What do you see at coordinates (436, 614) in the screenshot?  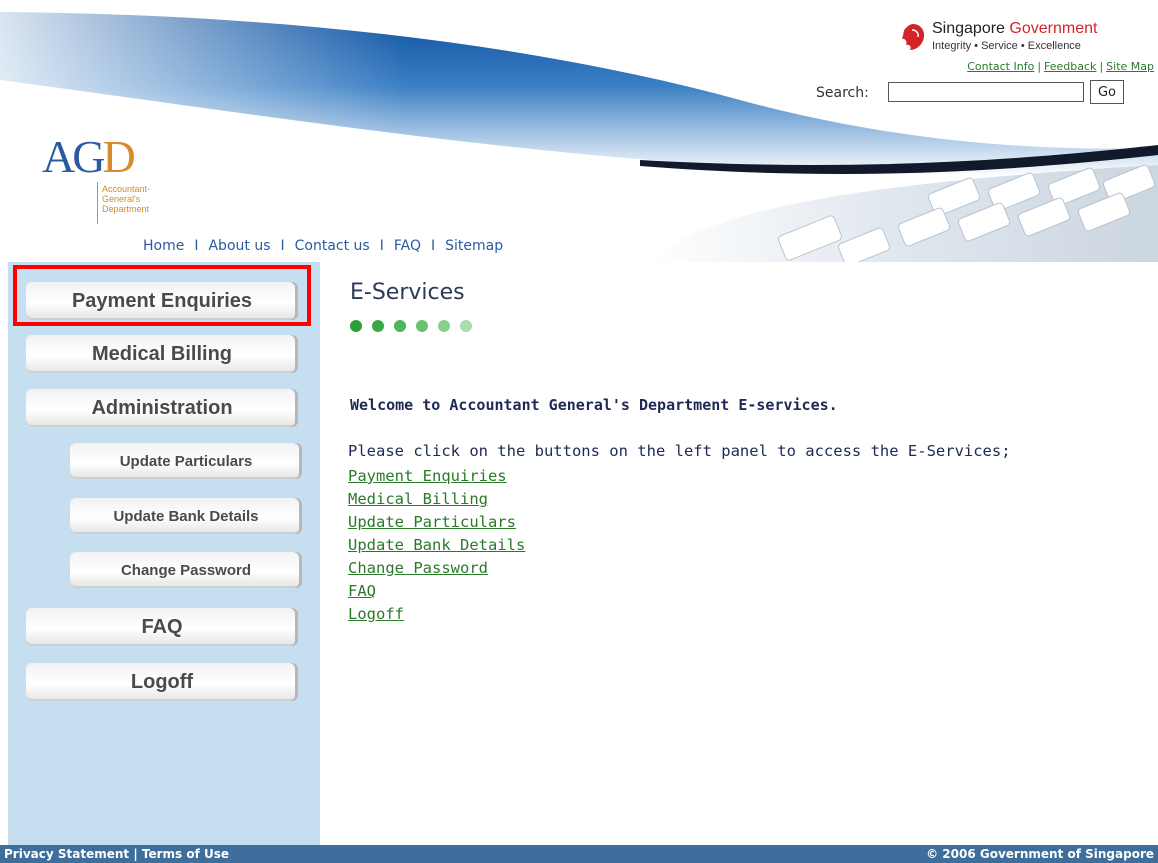 I see `logoff-link: Logoff` at bounding box center [436, 614].